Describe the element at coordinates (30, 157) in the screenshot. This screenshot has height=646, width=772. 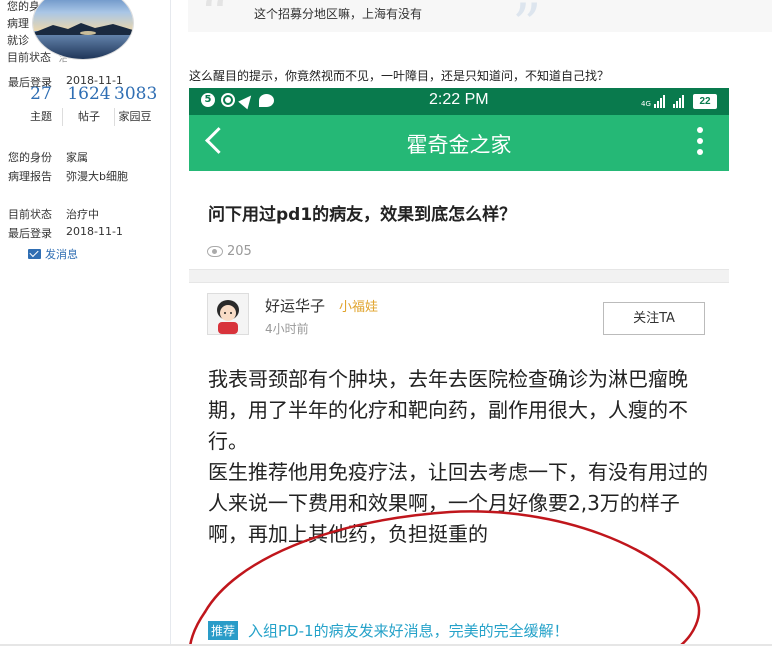
I see `identity-label: 您的身份` at that location.